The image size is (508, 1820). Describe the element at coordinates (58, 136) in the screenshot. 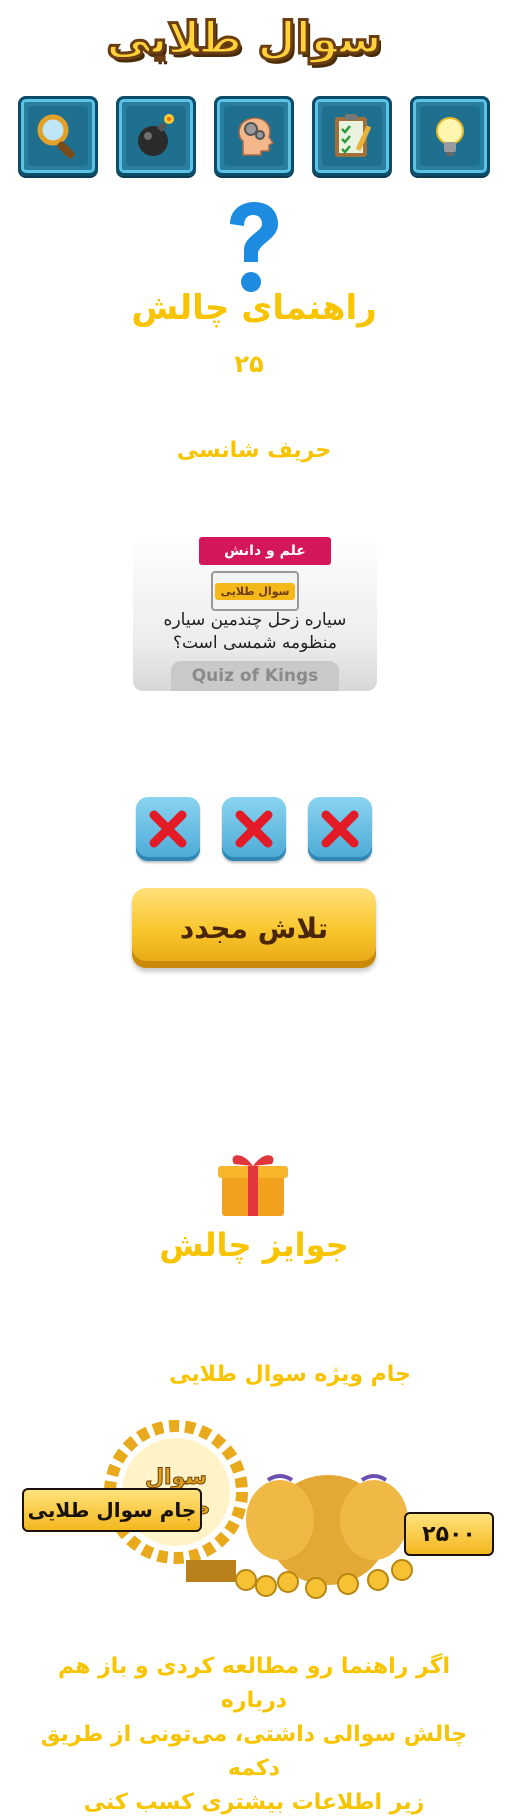

I see `magnifier-icon` at that location.